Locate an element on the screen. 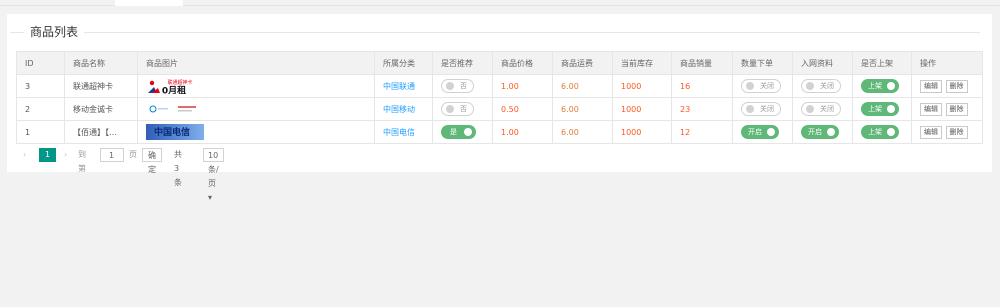 This screenshot has height=307, width=1000. cell-id: 2 is located at coordinates (40, 109).